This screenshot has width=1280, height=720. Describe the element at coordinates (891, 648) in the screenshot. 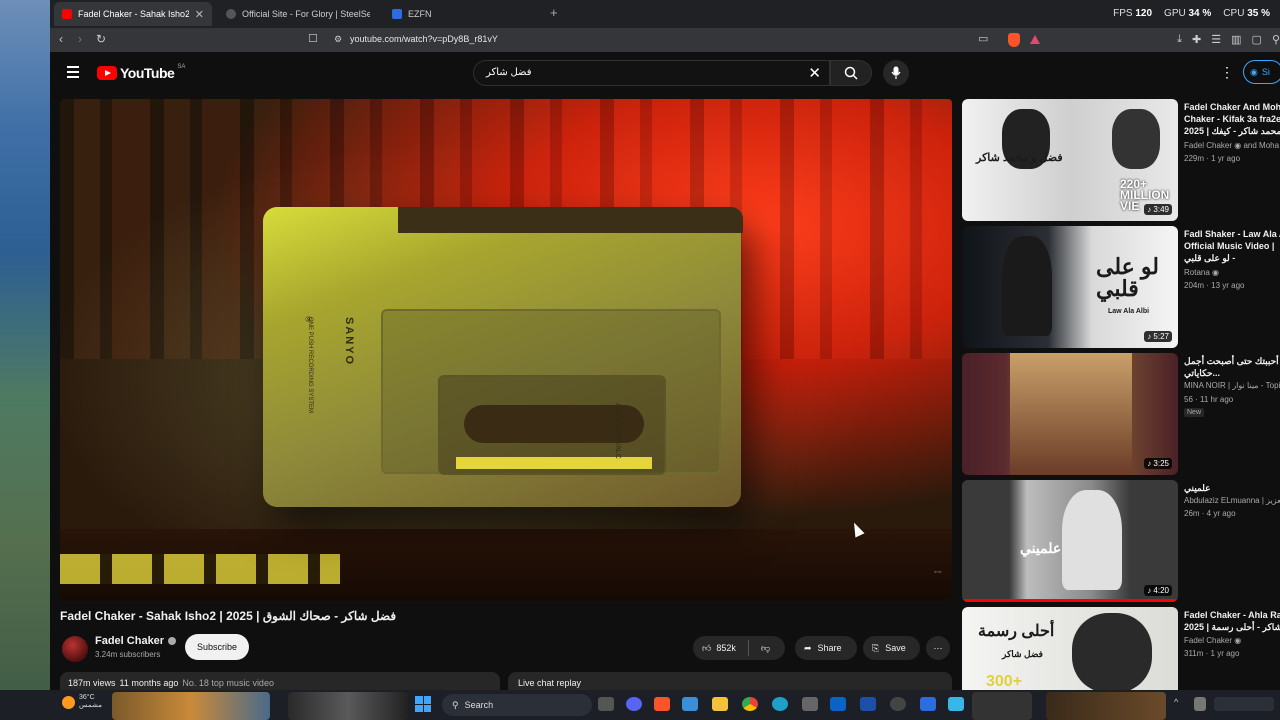

I see `save-button: ⎘ Save` at that location.